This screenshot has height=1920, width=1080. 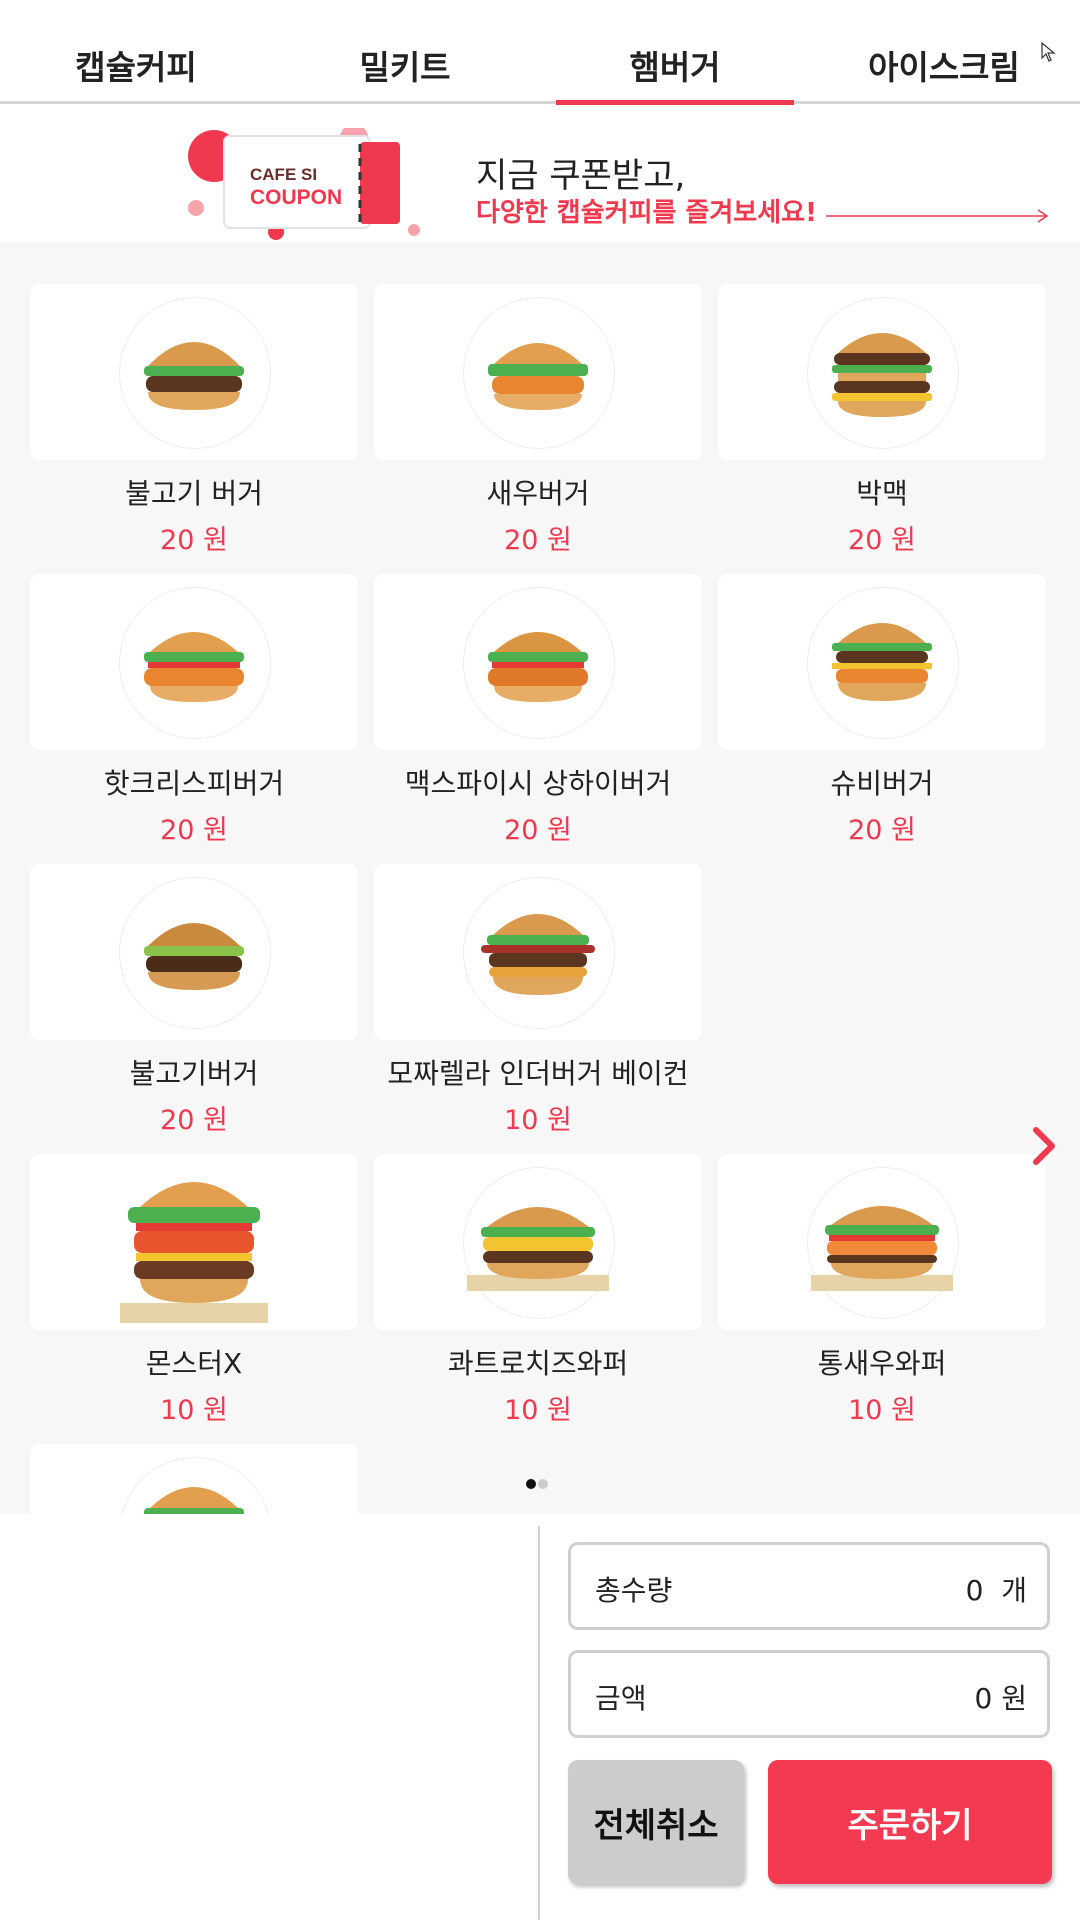 I want to click on product-card: 슈비버거 20 원, so click(x=882, y=710).